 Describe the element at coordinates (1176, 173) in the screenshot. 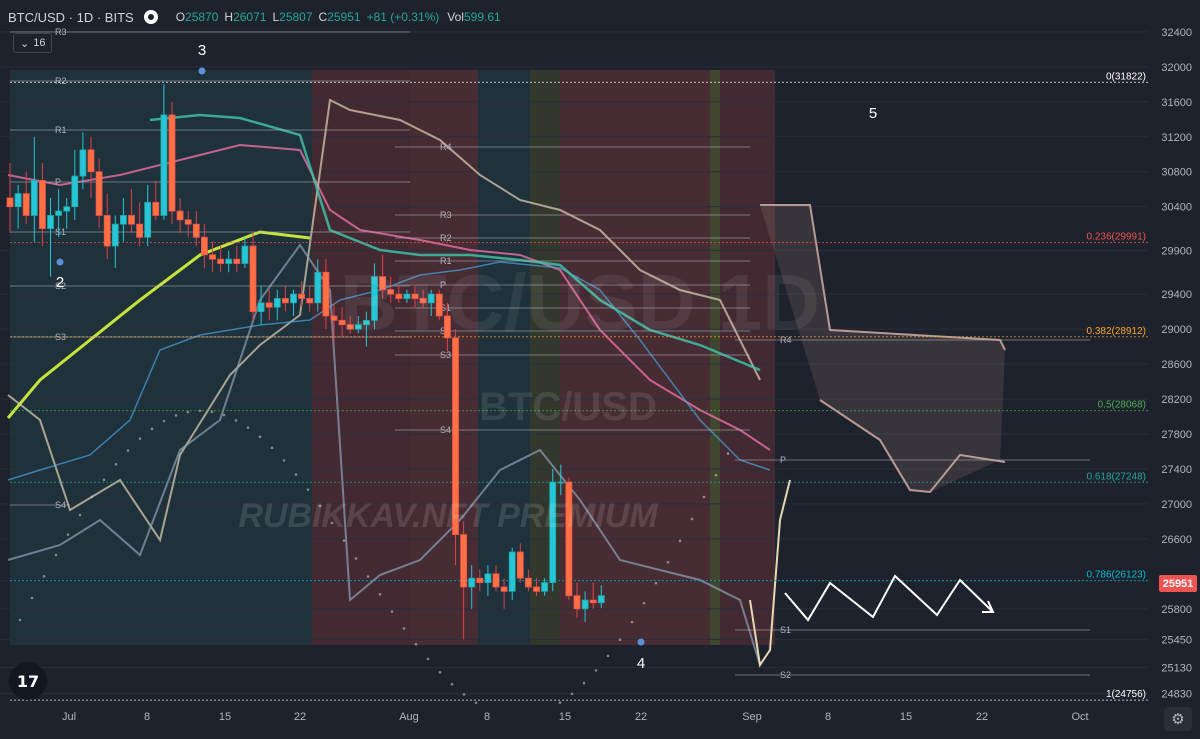

I see `price-tick-label: 30800` at that location.